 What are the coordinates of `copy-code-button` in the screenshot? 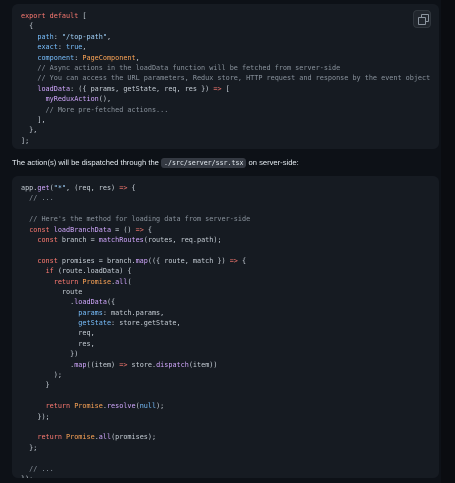 It's located at (422, 19).